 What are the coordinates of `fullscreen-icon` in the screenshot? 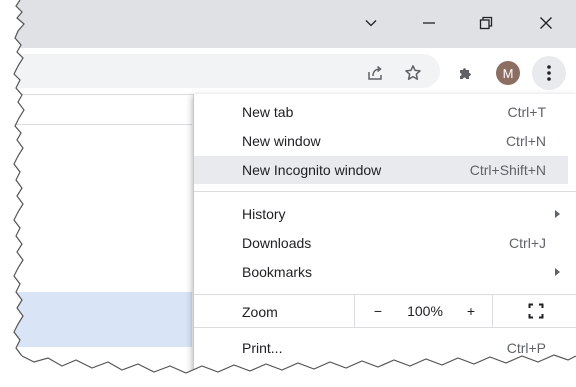 It's located at (536, 311).